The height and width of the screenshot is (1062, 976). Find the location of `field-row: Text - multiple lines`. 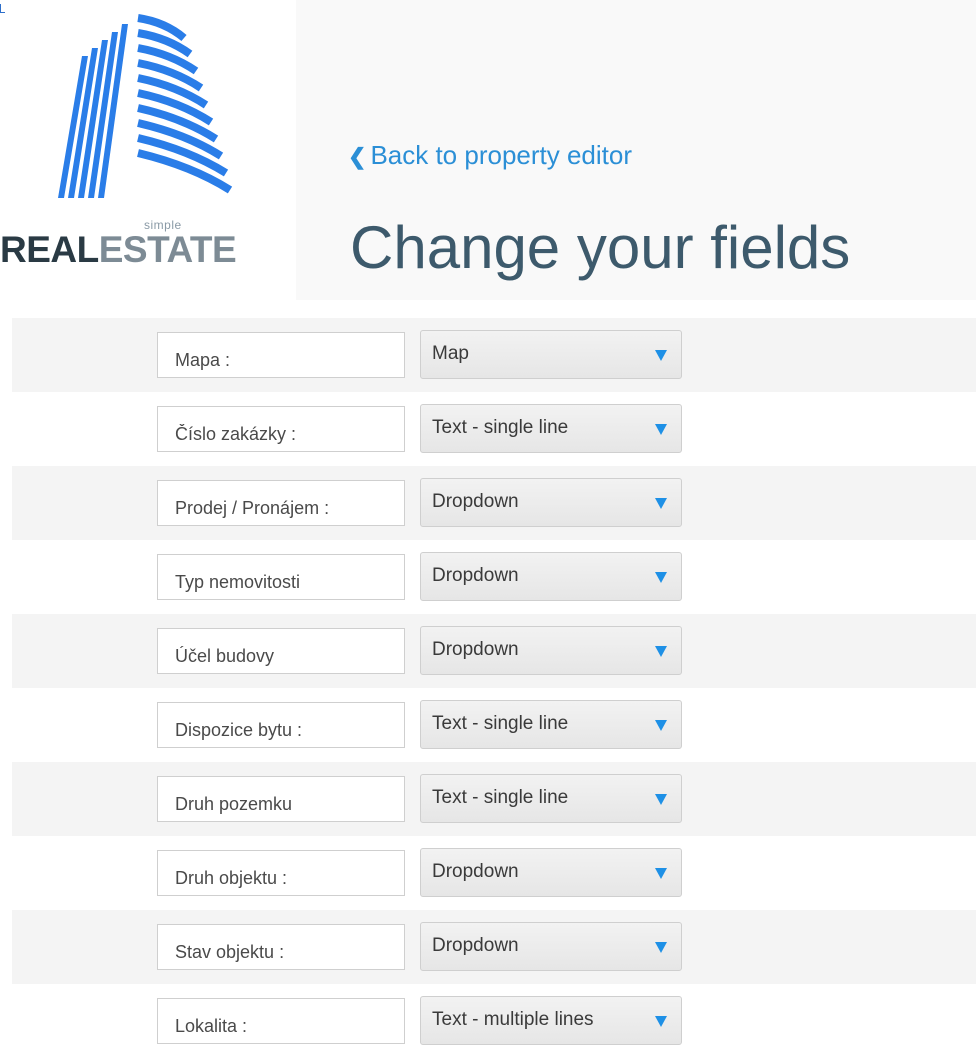

field-row: Text - multiple lines is located at coordinates (488, 1021).